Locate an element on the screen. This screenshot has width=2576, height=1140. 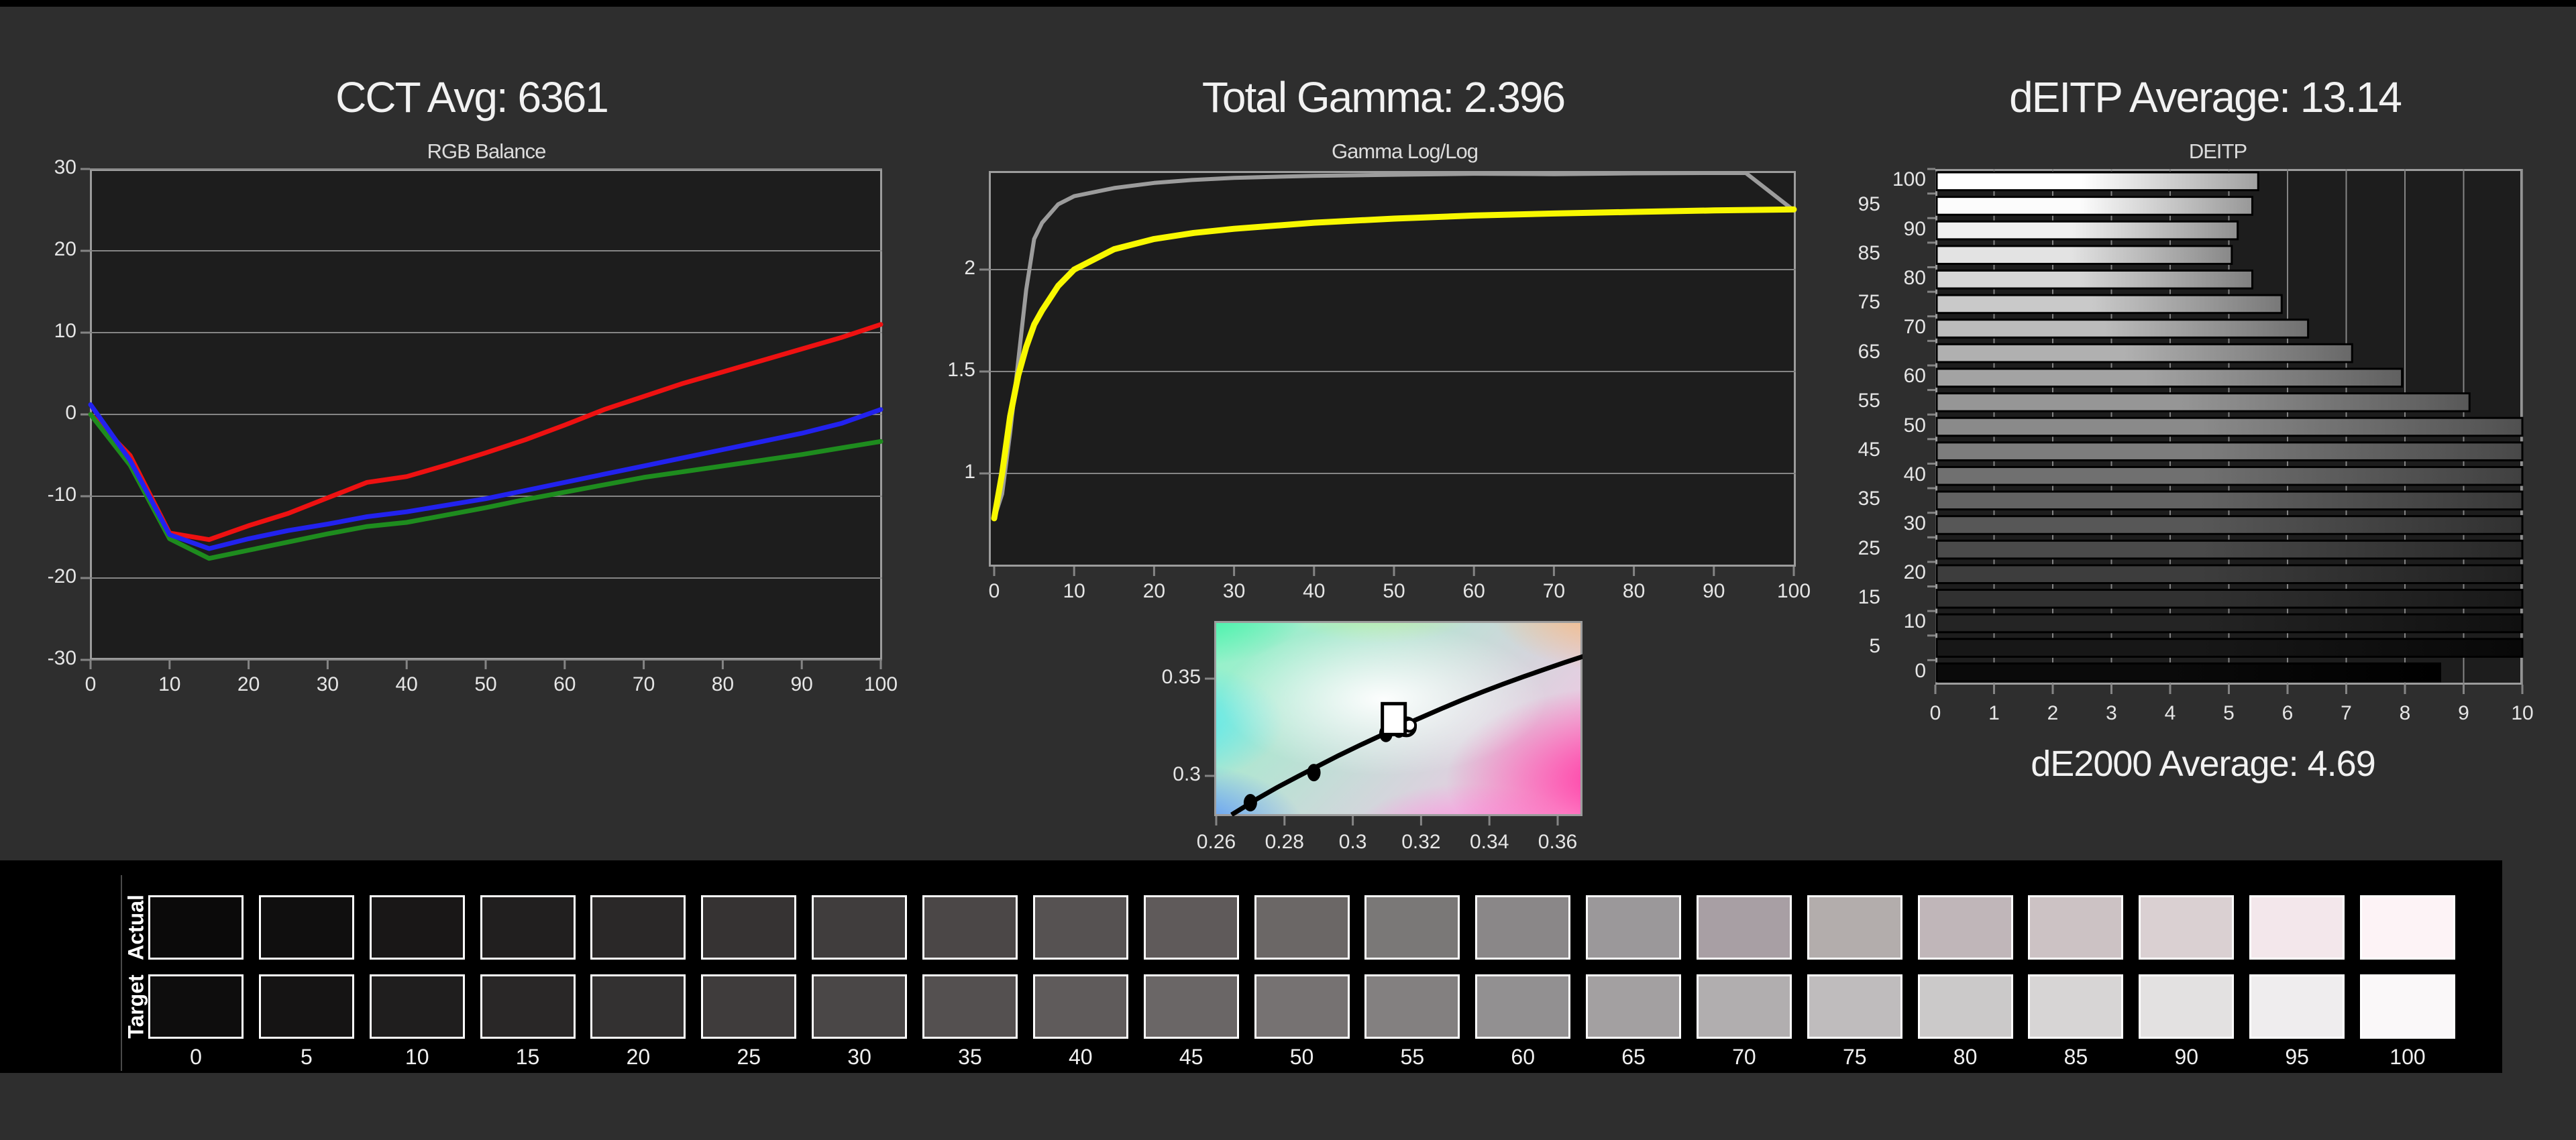
cie-markers is located at coordinates (1406, 735).